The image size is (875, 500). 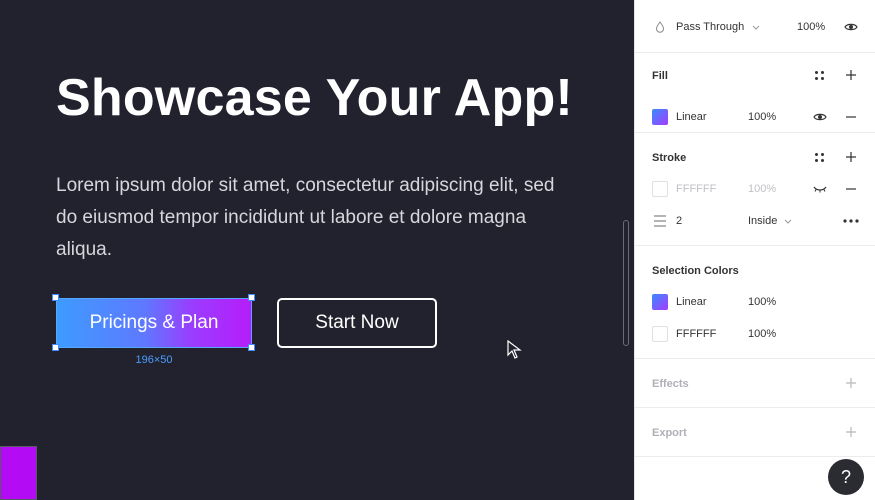 I want to click on effects-section: Effects, so click(x=755, y=383).